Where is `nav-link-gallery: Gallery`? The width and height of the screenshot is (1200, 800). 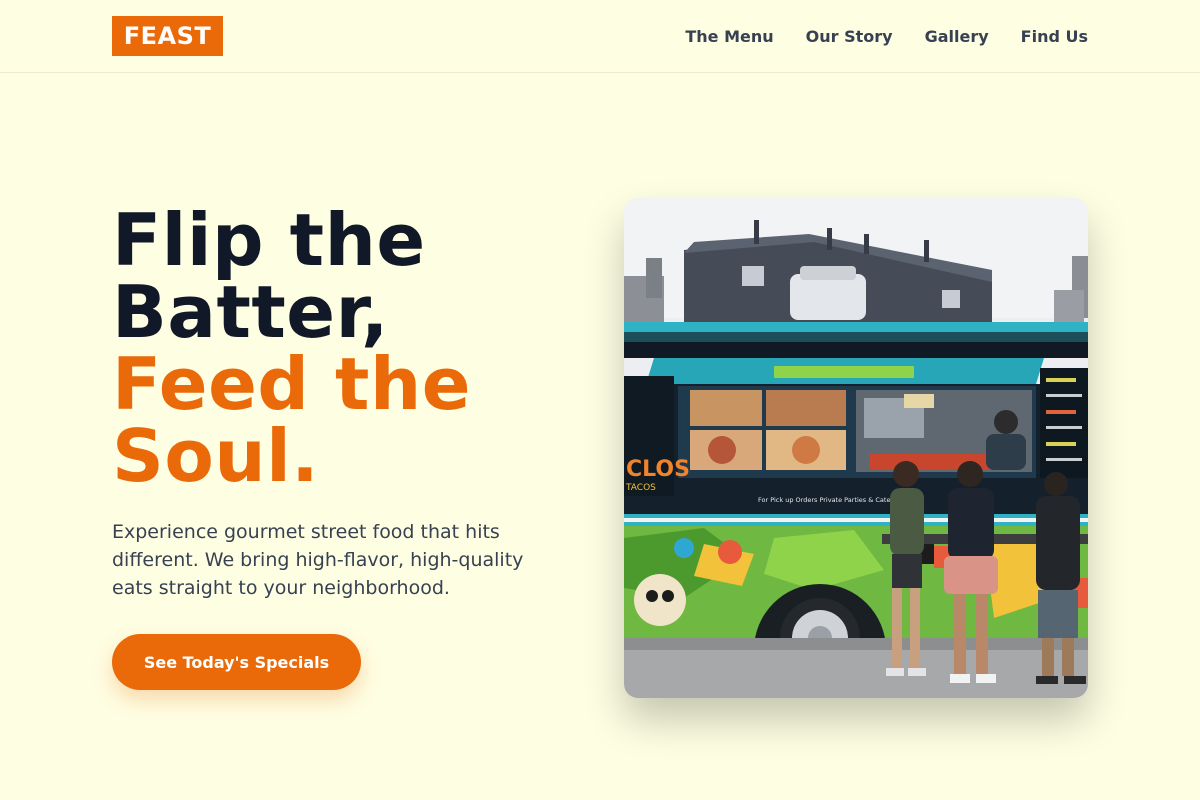
nav-link-gallery: Gallery is located at coordinates (957, 36).